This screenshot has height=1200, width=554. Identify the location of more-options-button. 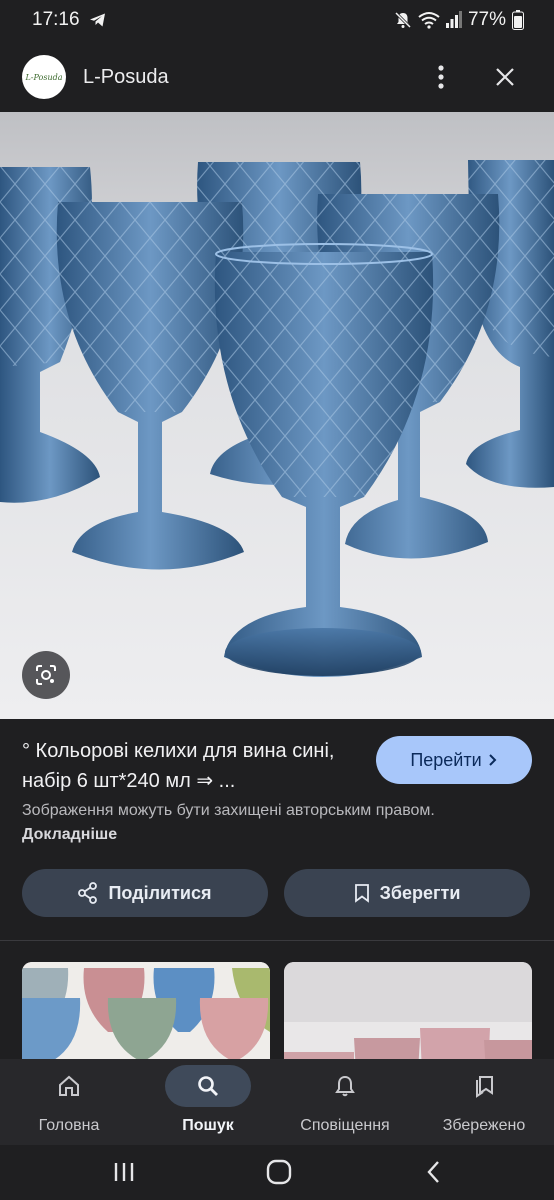
(441, 77).